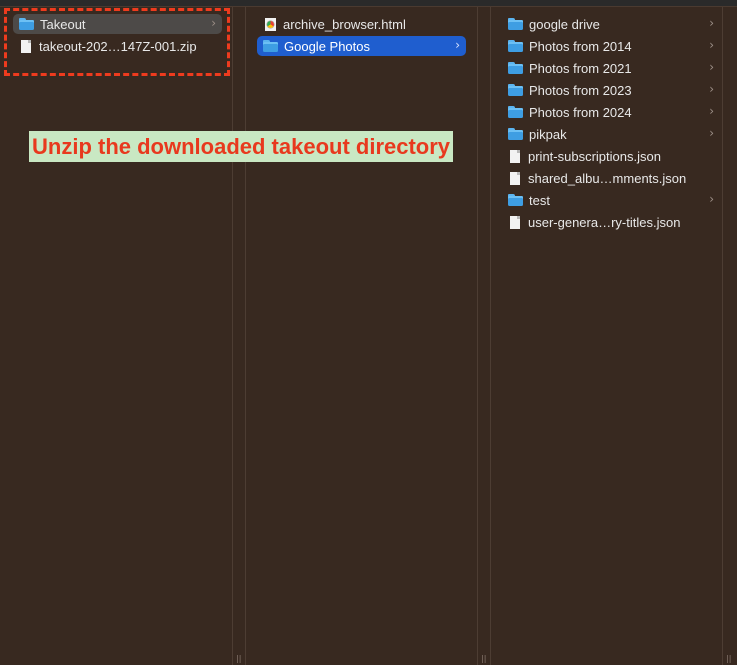  I want to click on folder-row-google-photos: Google Photos ›, so click(361, 46).